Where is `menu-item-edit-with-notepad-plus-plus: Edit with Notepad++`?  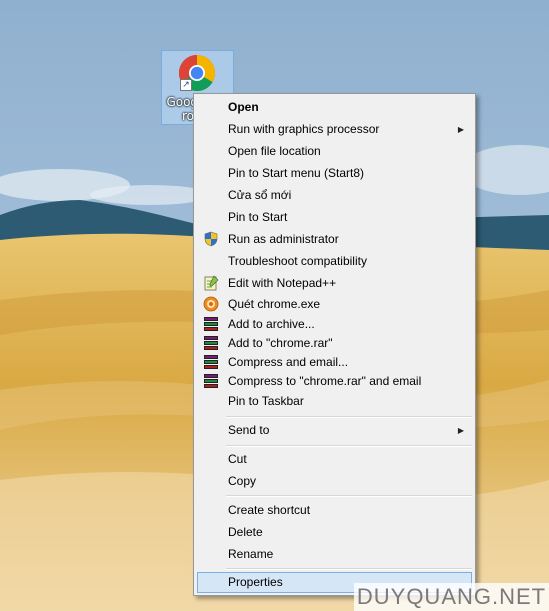
menu-item-edit-with-notepad-plus-plus: Edit with Notepad++ is located at coordinates (334, 283).